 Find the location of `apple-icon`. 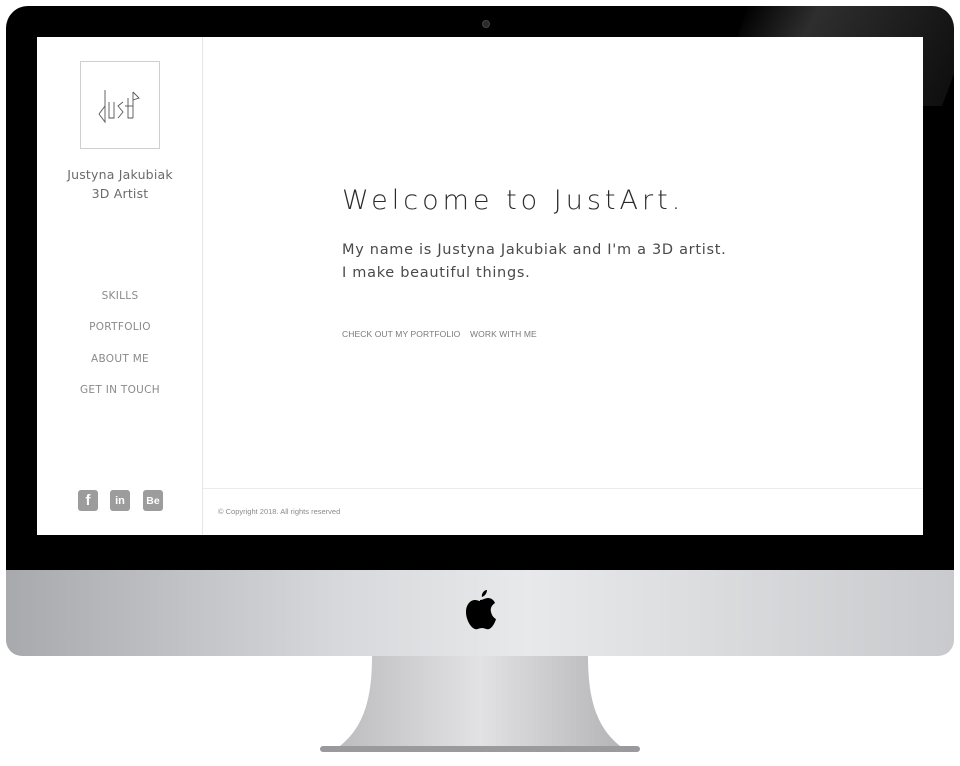

apple-icon is located at coordinates (481, 610).